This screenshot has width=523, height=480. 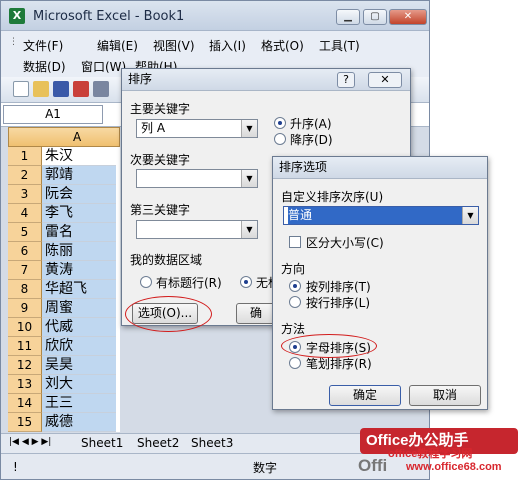 What do you see at coordinates (348, 17) in the screenshot?
I see `minimize-button: ▁` at bounding box center [348, 17].